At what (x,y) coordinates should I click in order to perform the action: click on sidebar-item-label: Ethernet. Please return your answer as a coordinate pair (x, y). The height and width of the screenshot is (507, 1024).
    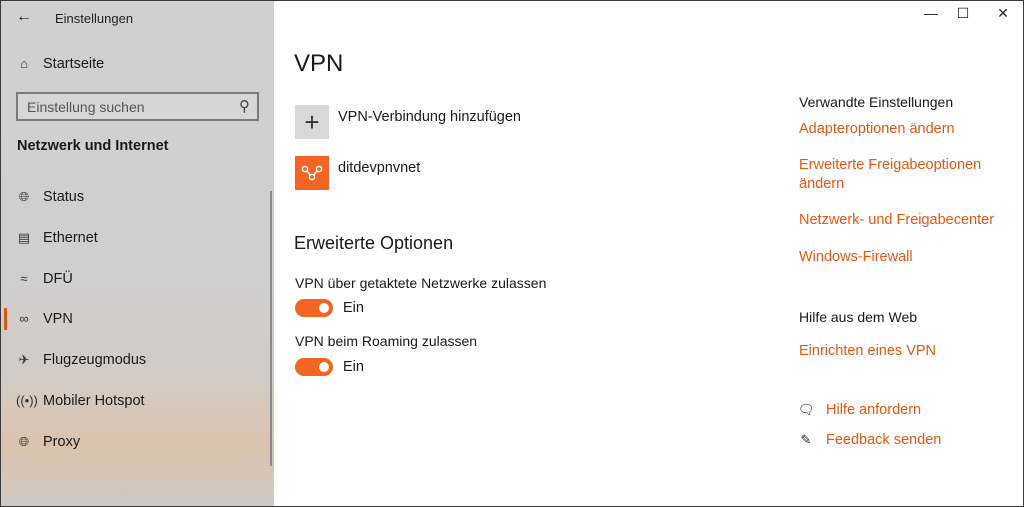
    Looking at the image, I should click on (70, 238).